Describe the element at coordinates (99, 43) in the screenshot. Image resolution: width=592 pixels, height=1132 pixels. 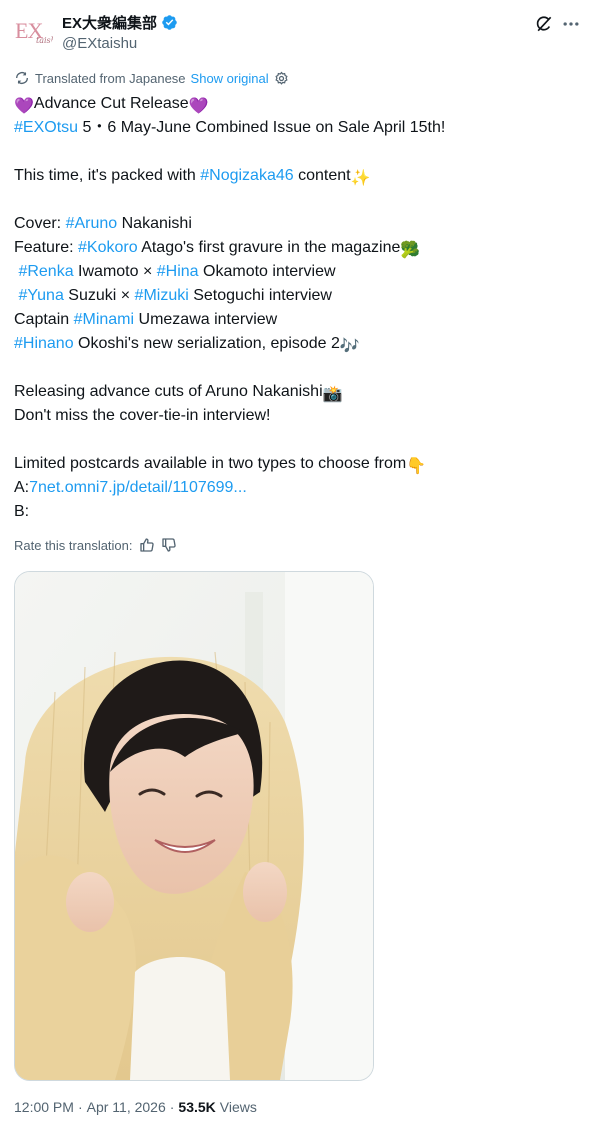
I see `author-handle: @EXtaishu` at that location.